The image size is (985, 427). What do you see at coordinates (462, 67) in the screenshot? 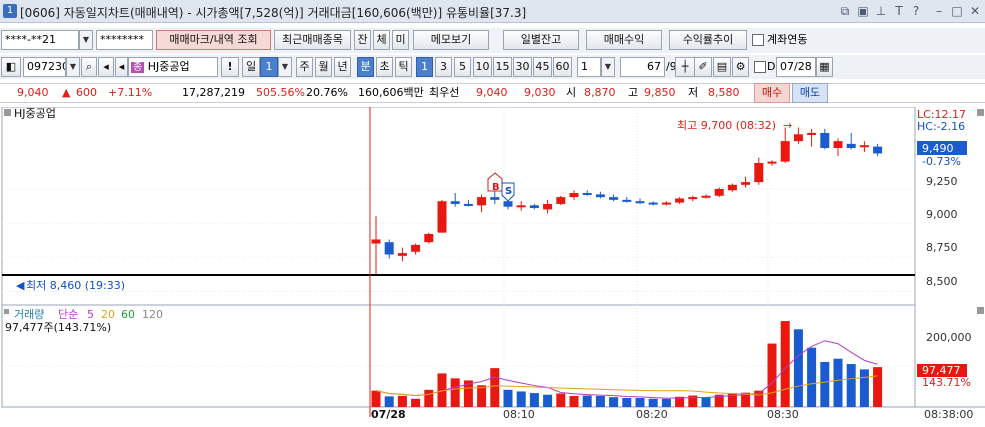
I see `interval-5-button: 5` at bounding box center [462, 67].